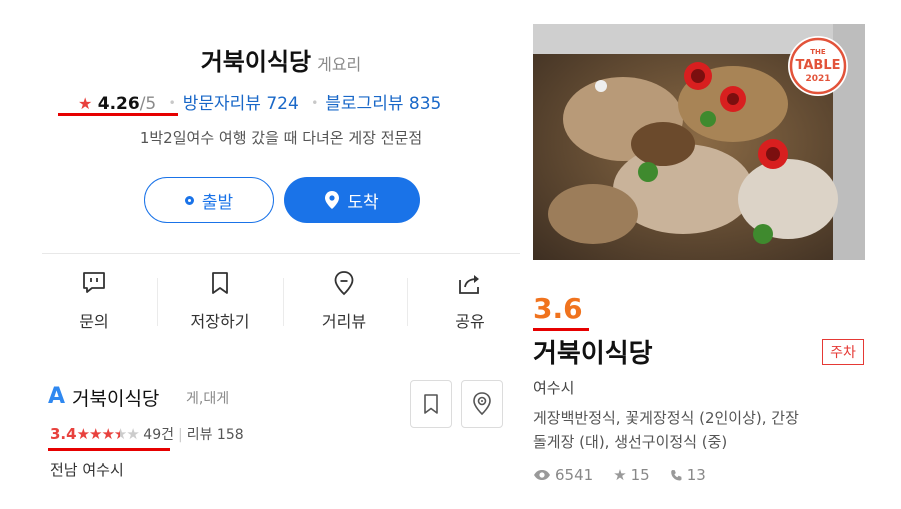 The image size is (901, 509). What do you see at coordinates (469, 284) in the screenshot?
I see `share-icon` at bounding box center [469, 284].